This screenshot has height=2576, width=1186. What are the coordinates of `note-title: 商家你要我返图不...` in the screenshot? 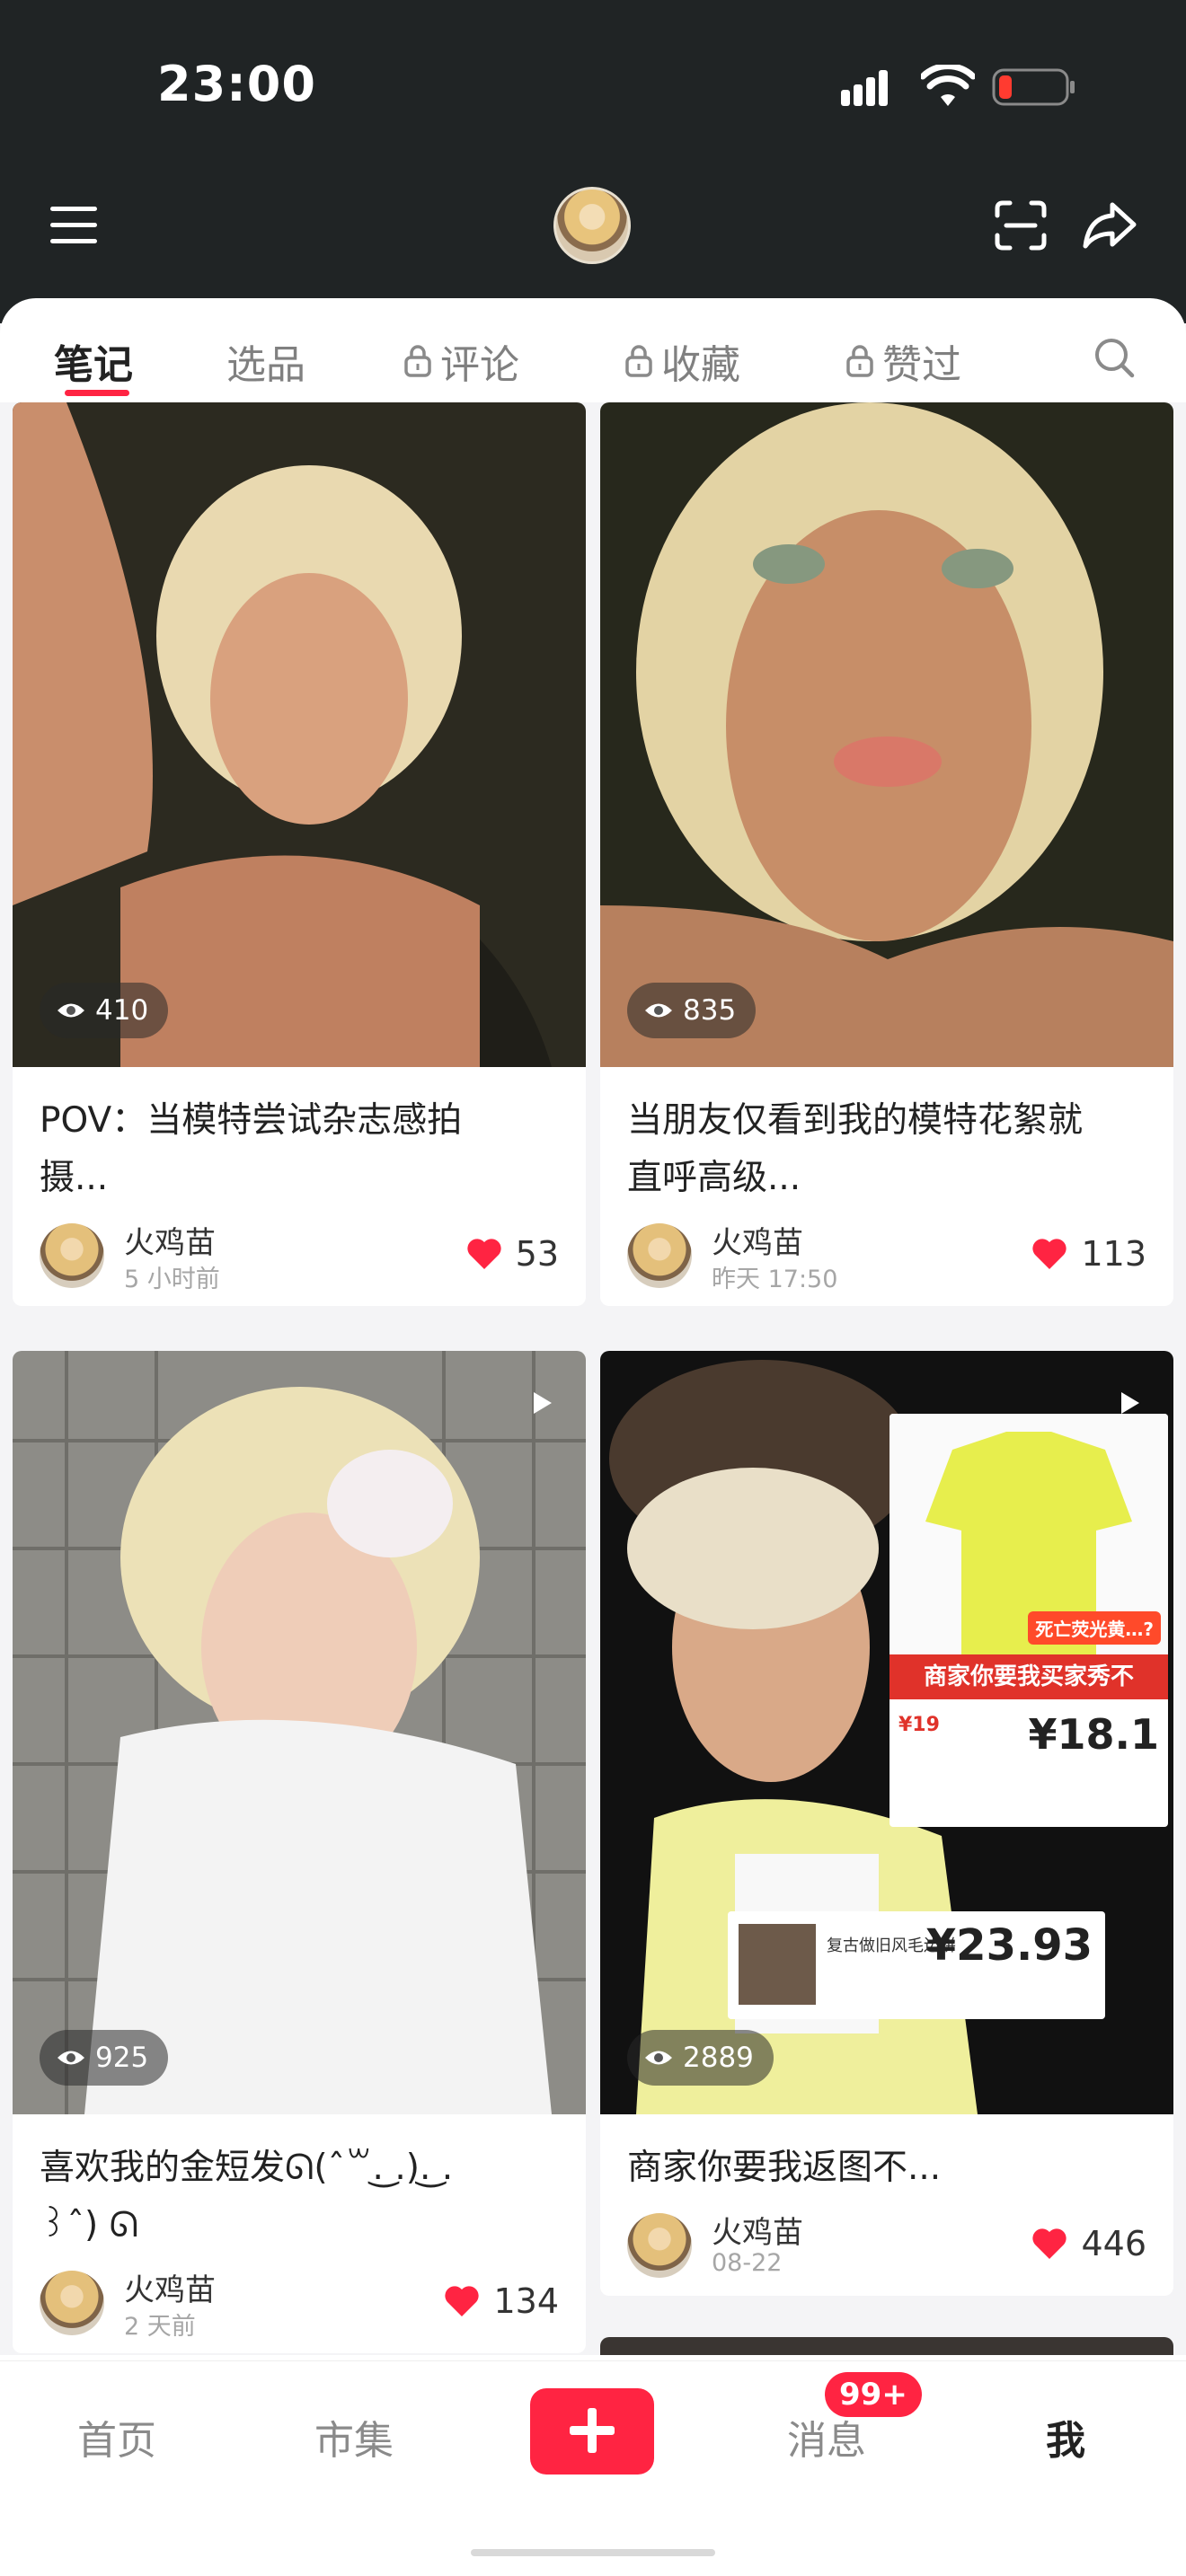 It's located at (784, 2168).